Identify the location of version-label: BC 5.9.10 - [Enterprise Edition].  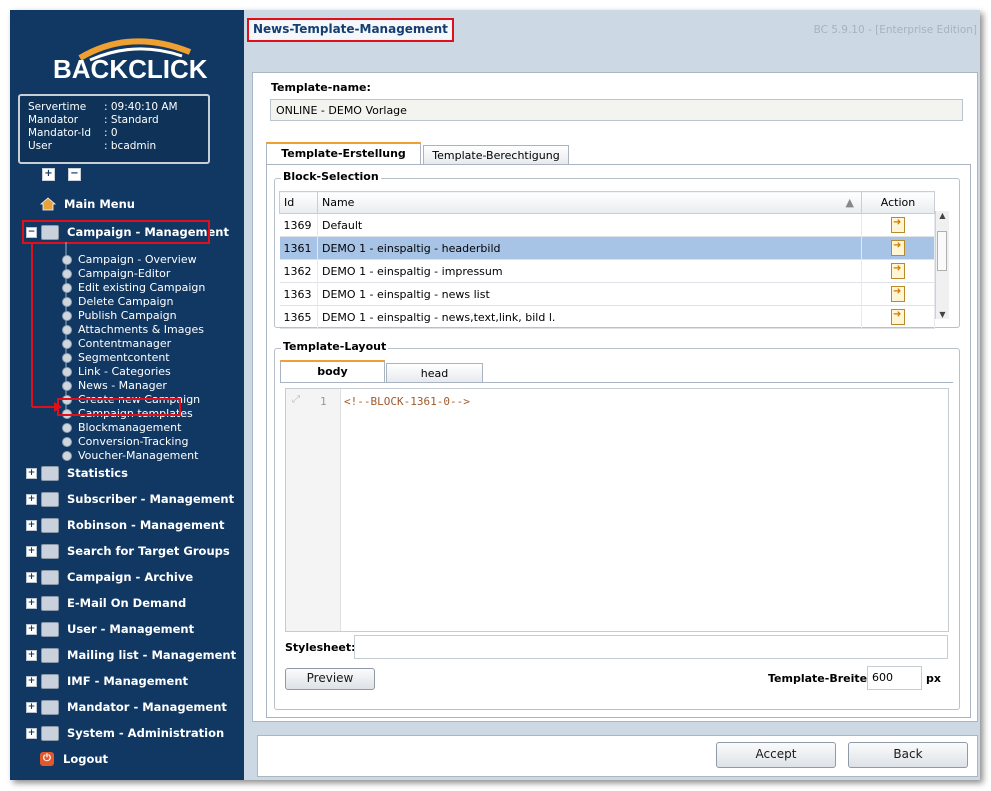
(895, 30).